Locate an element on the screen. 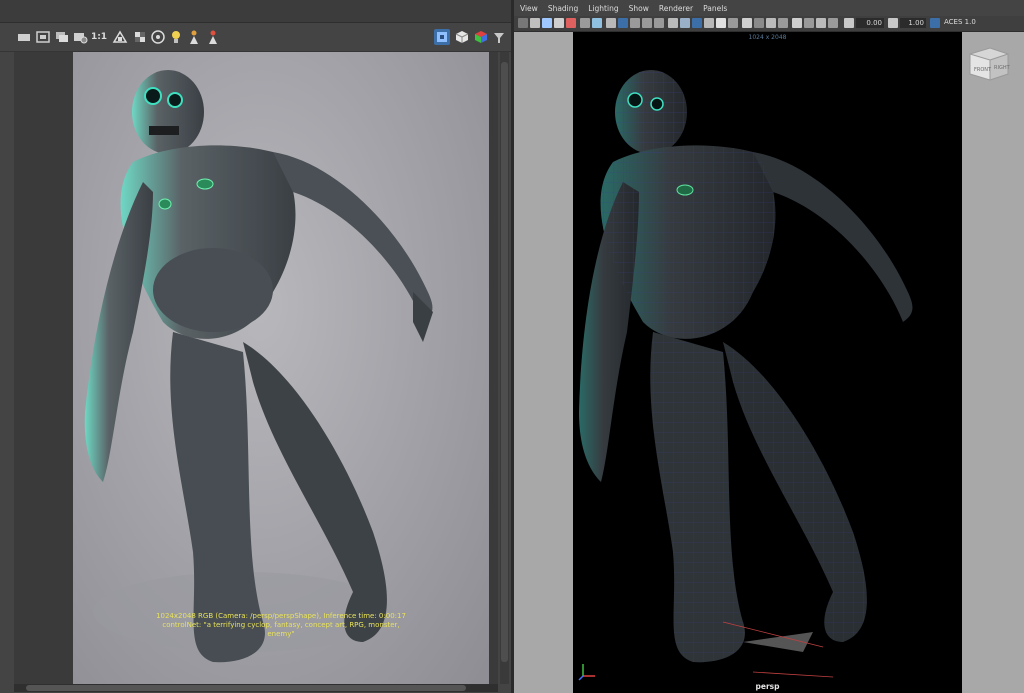  camera-attributes-icon is located at coordinates (523, 23).